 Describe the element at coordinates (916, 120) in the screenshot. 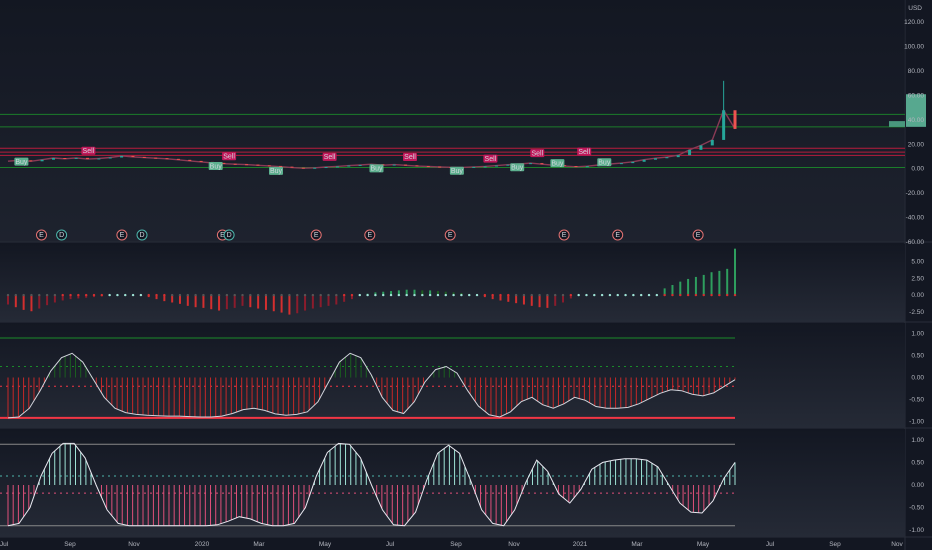

I see `price-tick-label: 40.00` at that location.